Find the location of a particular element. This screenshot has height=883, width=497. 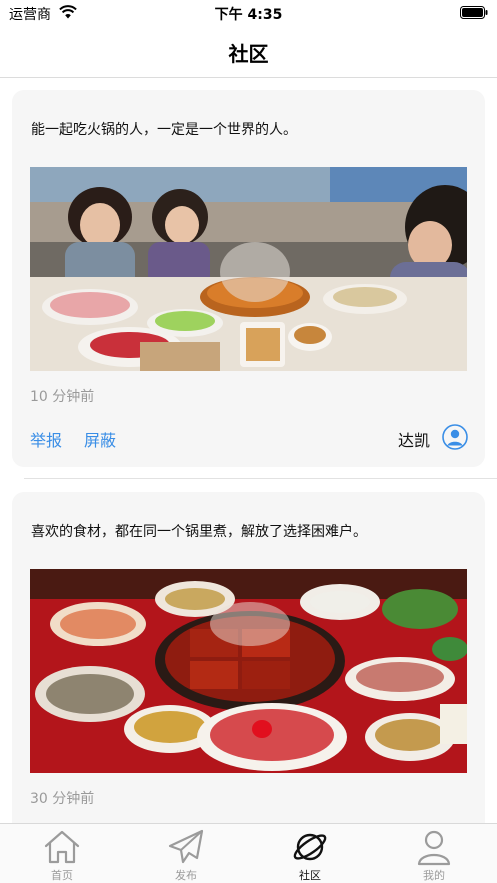

post-text: 喜欢的食材，都在同一个锅里煮，解放了选择困难户。 is located at coordinates (199, 532).